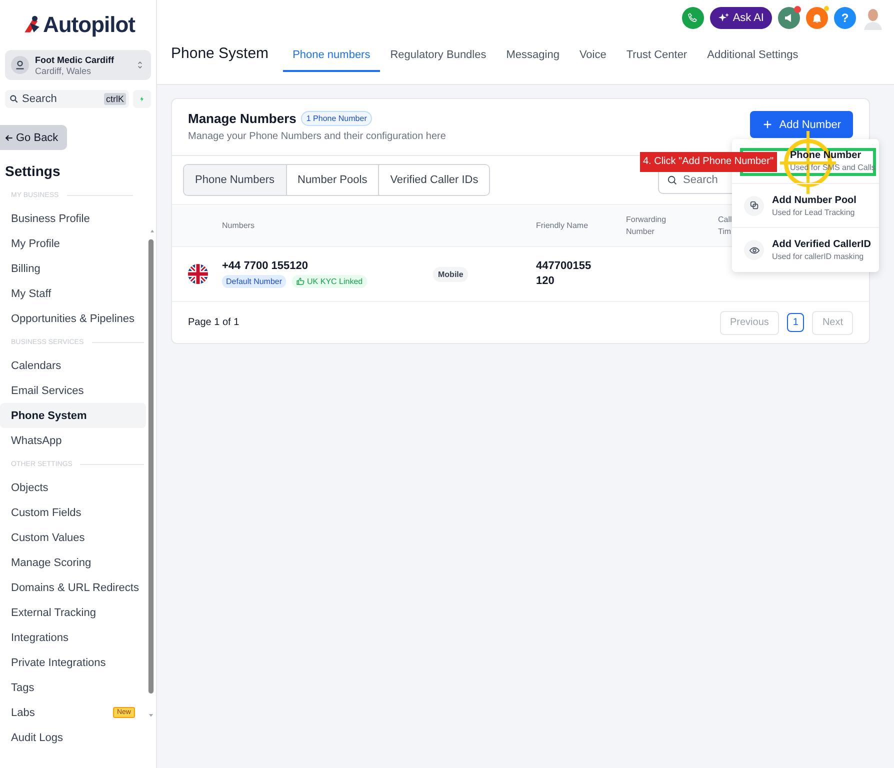 The image size is (894, 768). What do you see at coordinates (564, 274) in the screenshot?
I see `friendly-name: 447700155 120` at bounding box center [564, 274].